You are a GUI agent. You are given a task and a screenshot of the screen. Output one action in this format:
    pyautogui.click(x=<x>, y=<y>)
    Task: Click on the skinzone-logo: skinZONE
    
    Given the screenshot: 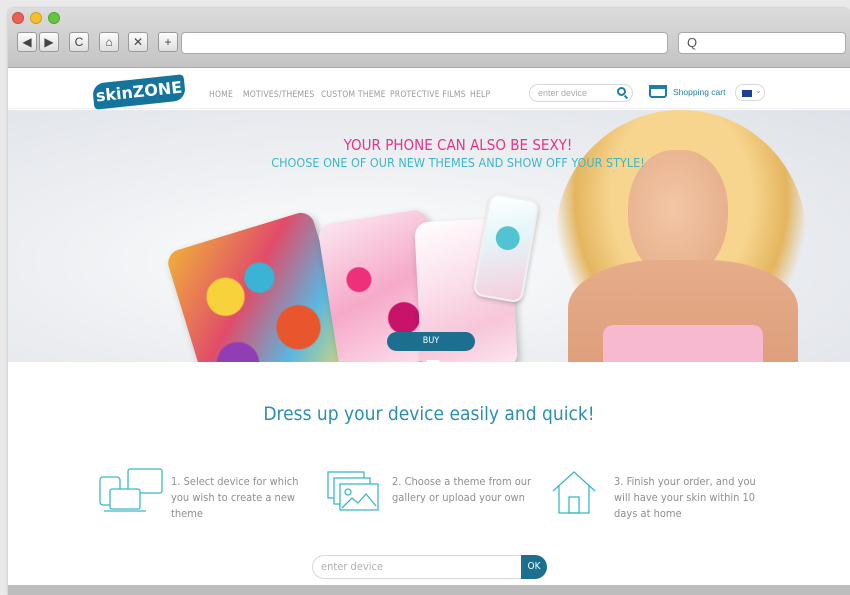 What is the action you would take?
    pyautogui.click(x=139, y=92)
    